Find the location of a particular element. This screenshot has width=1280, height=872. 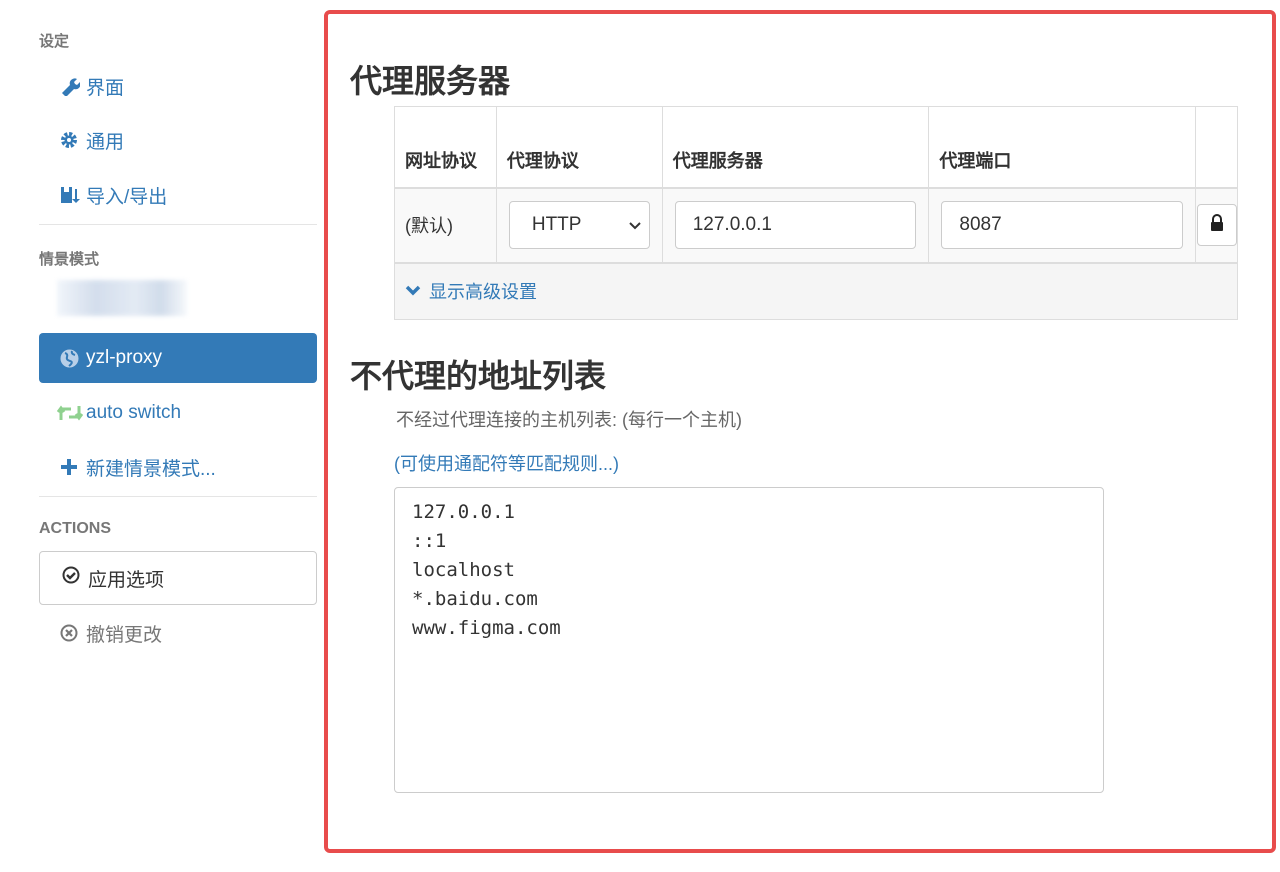

discard-label: 撤销更改 is located at coordinates (124, 635).